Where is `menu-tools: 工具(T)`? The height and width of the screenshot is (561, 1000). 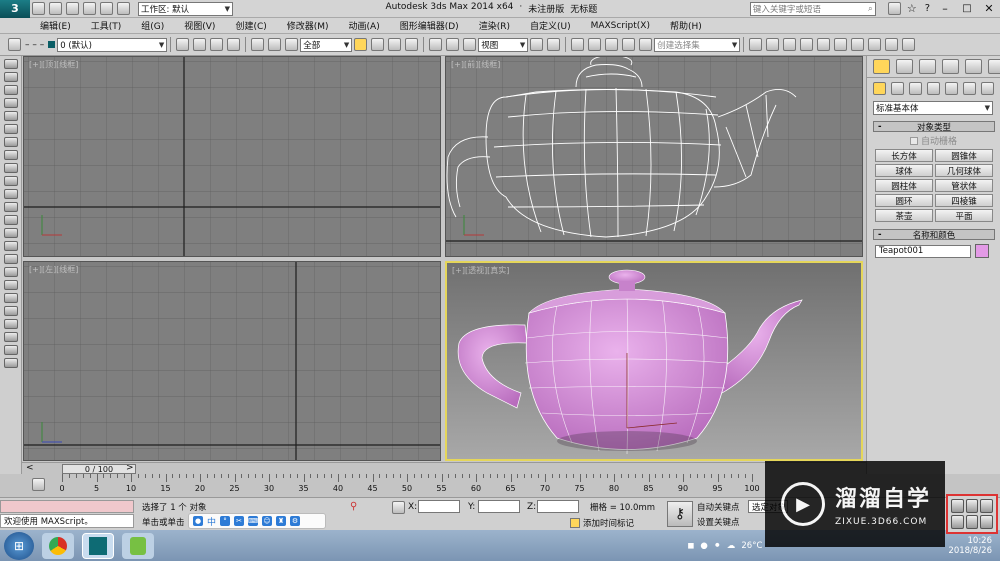
menu-tools: 工具(T) is located at coordinates (106, 25).